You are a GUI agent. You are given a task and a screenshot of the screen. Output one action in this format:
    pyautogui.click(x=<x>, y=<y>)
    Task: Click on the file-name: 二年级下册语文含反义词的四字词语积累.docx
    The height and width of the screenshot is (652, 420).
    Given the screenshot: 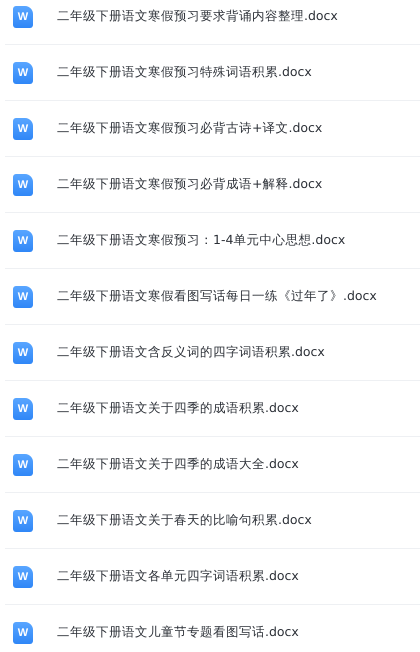 What is the action you would take?
    pyautogui.click(x=191, y=352)
    